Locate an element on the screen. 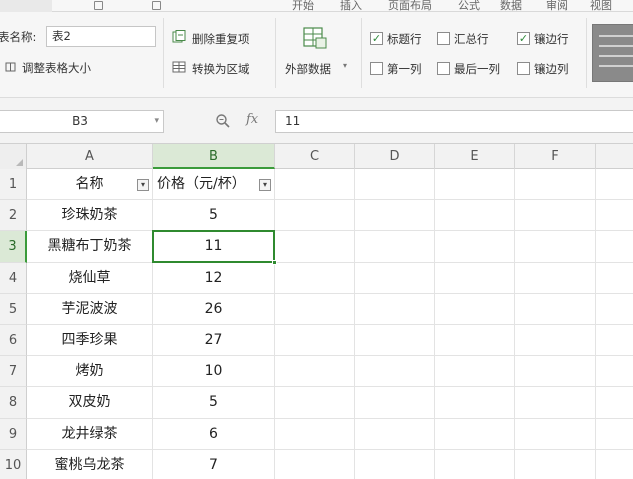 The width and height of the screenshot is (633, 479). column-header-a: A is located at coordinates (90, 156).